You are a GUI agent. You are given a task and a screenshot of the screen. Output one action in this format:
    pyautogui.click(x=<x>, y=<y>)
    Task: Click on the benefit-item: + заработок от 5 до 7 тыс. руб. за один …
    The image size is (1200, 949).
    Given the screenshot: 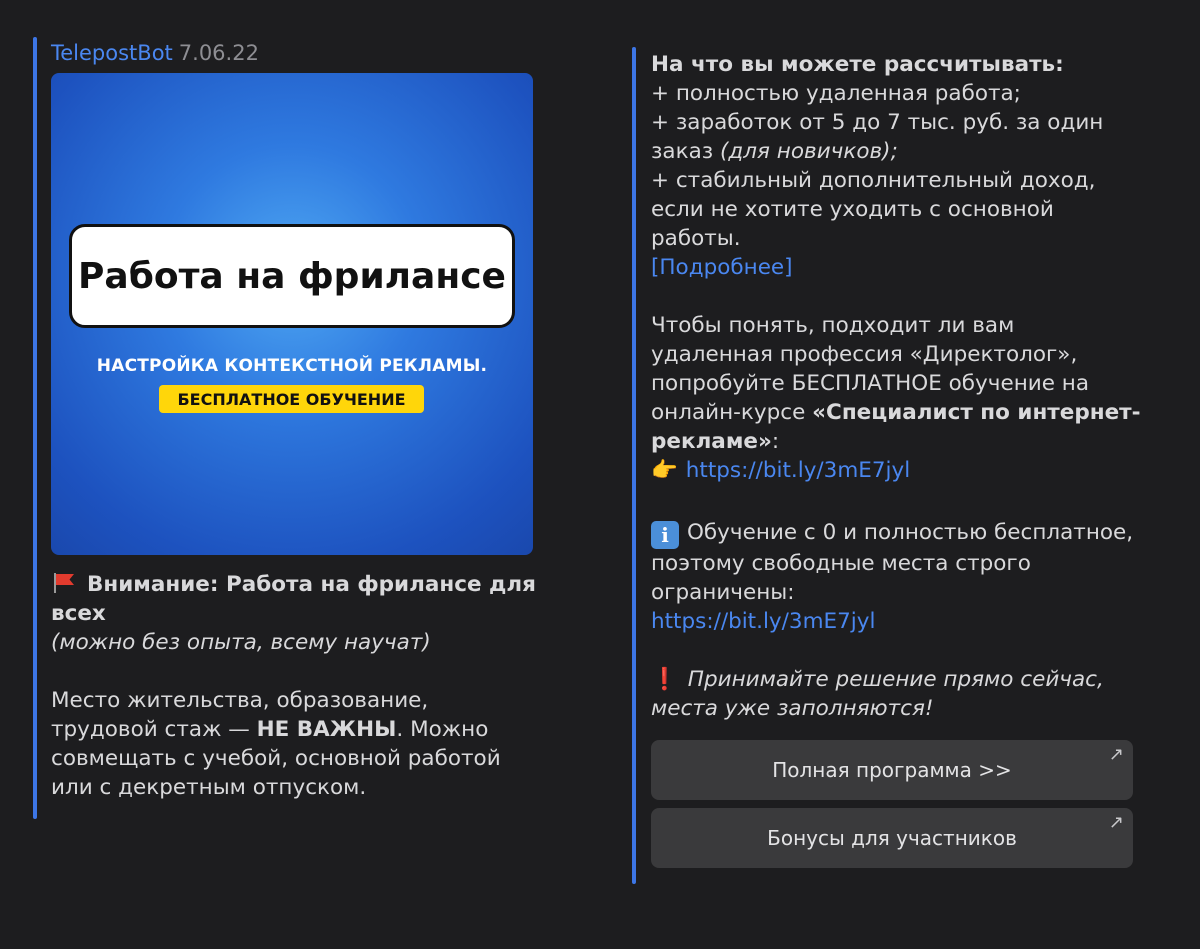 What is the action you would take?
    pyautogui.click(x=896, y=137)
    